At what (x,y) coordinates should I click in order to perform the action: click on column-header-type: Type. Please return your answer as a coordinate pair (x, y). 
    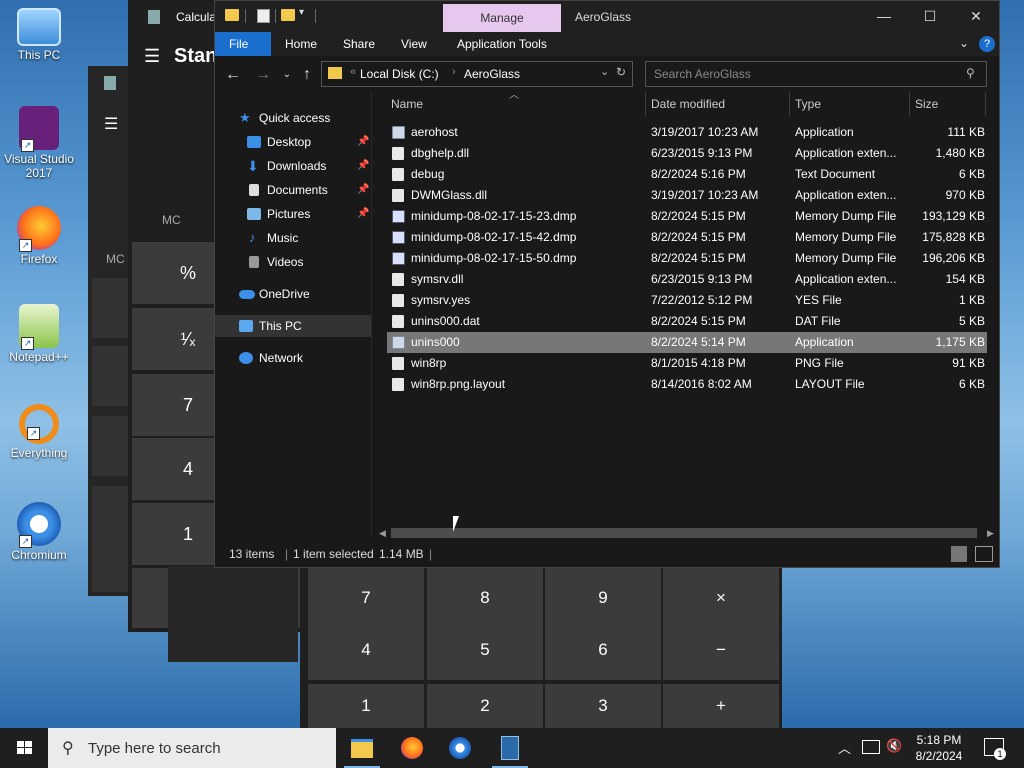
    Looking at the image, I should click on (808, 104).